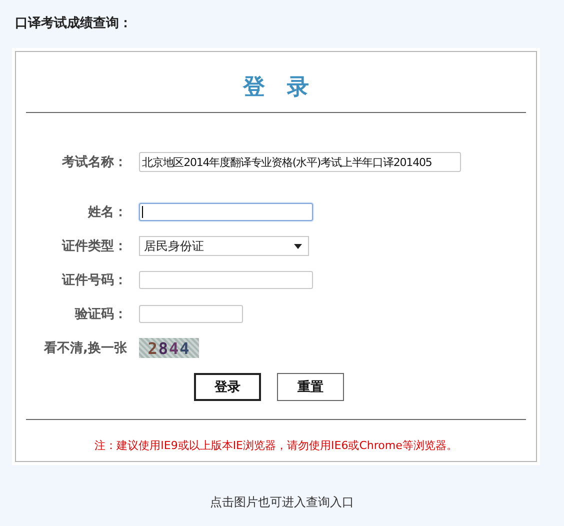 Image resolution: width=564 pixels, height=526 pixels. I want to click on field-label: 考试名称：, so click(94, 162).